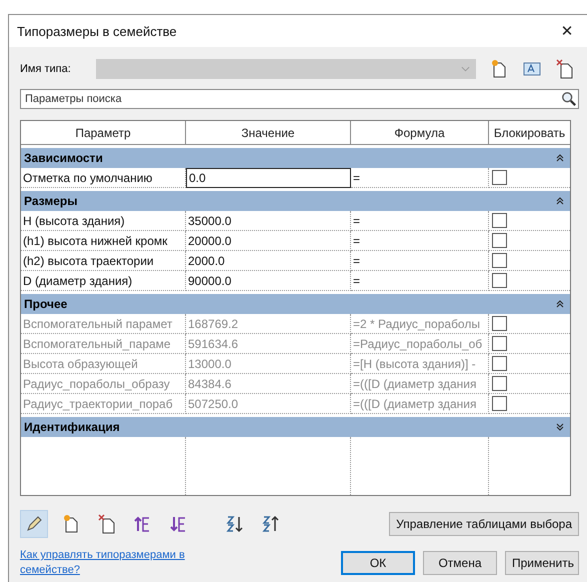  What do you see at coordinates (460, 563) in the screenshot?
I see `dialog-button: Отмена` at bounding box center [460, 563].